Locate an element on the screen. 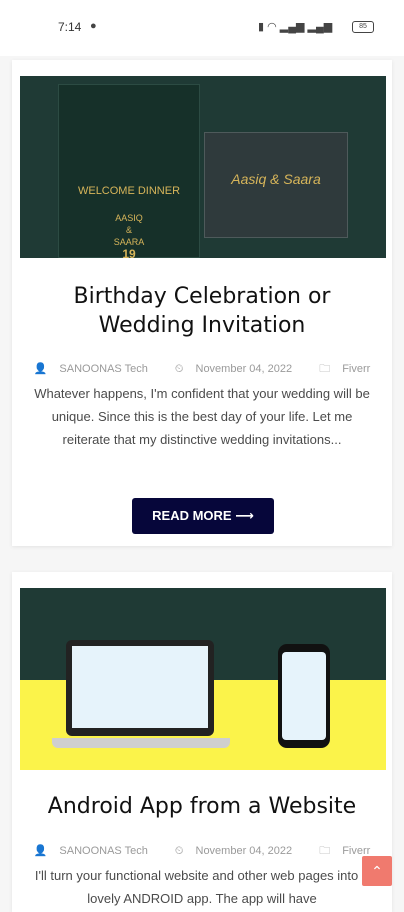 Image resolution: width=404 pixels, height=912 pixels. signal-icons: ▮ ◠ ▂▄▆ ▂▄▆ is located at coordinates (295, 27).